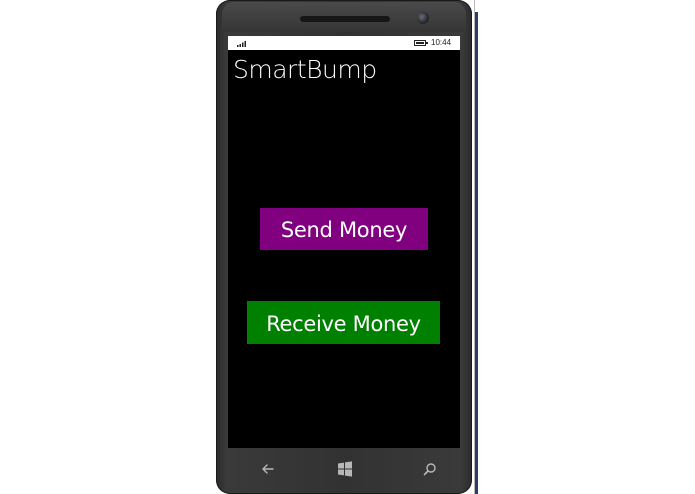 The image size is (695, 494). I want to click on hardware-nav-bar, so click(344, 469).